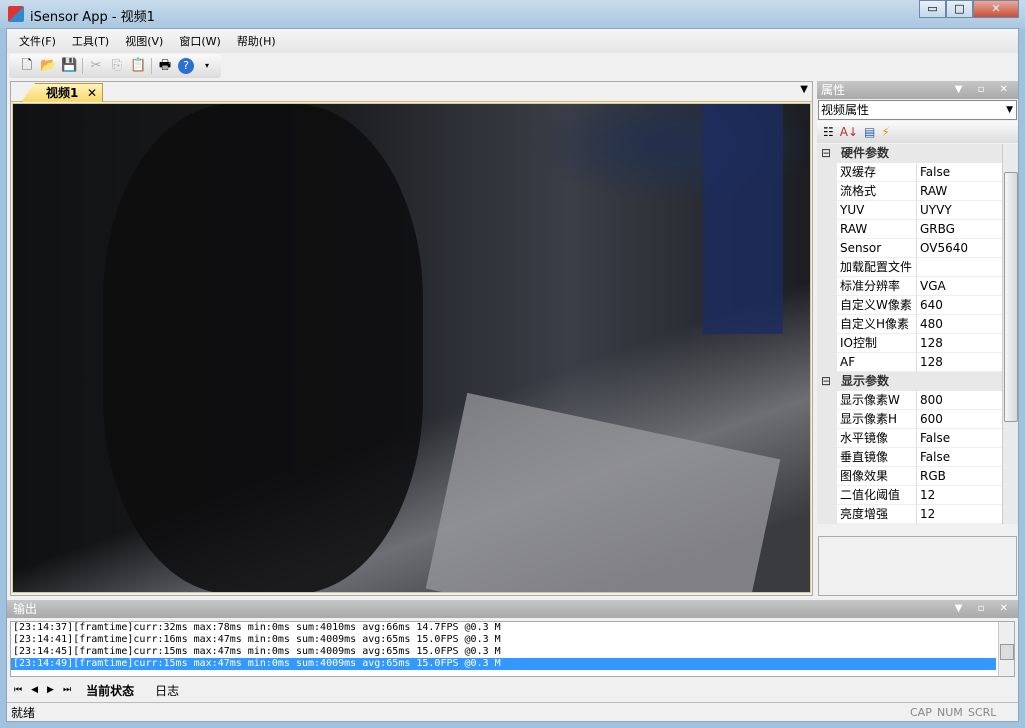 This screenshot has width=1025, height=728. Describe the element at coordinates (256, 41) in the screenshot. I see `menu-help: 帮助(H)` at that location.